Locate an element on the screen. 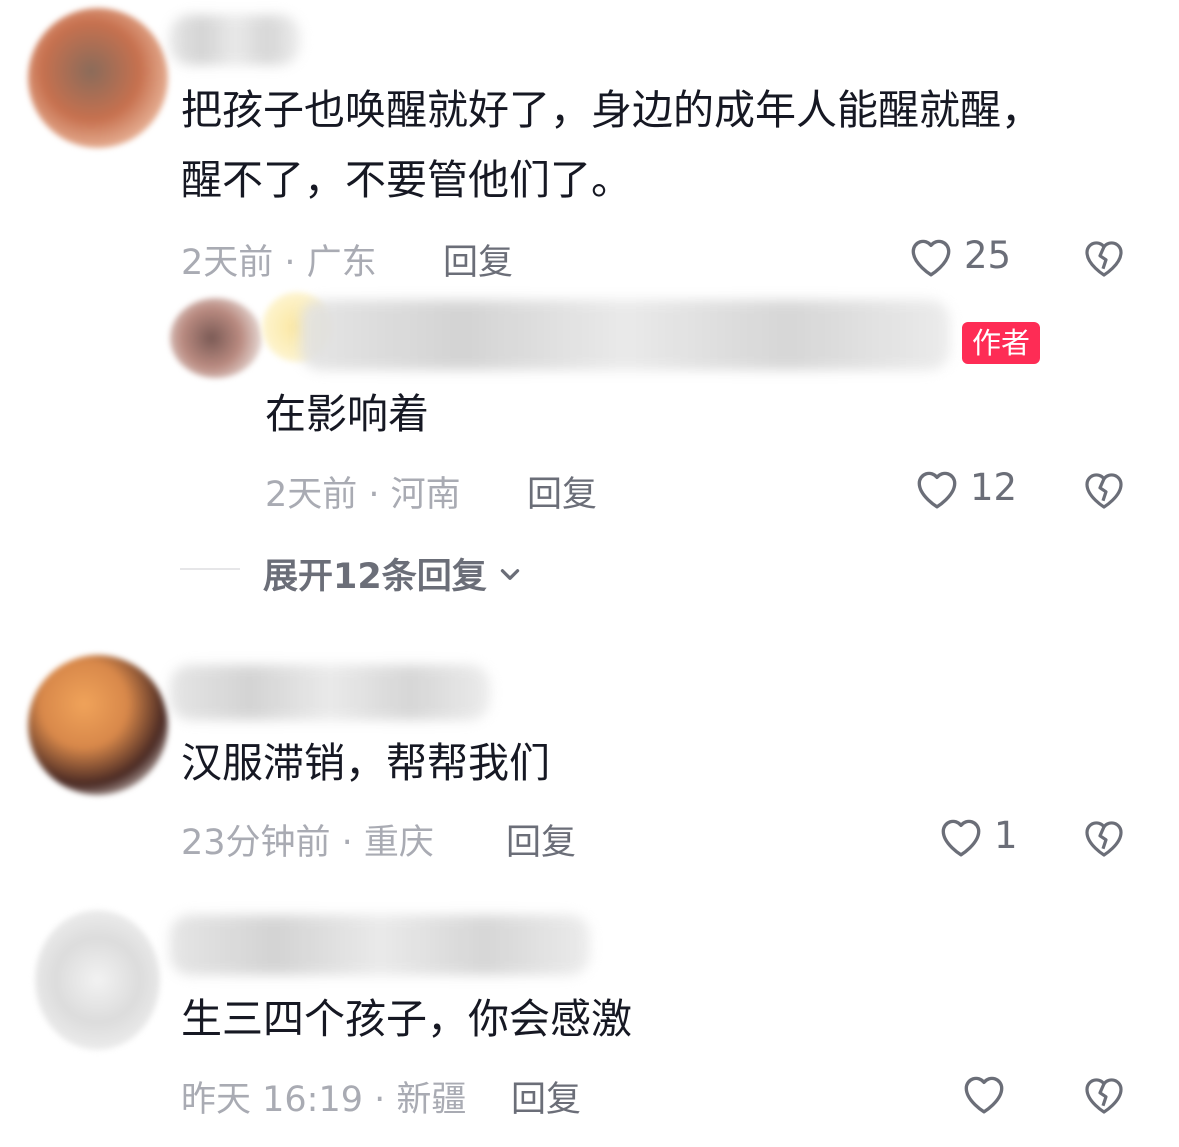  like-button is located at coordinates (984, 1092).